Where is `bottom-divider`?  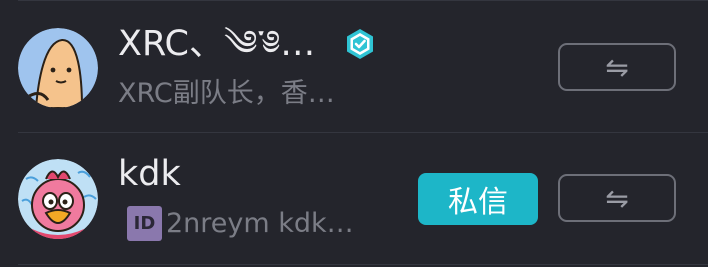 bottom-divider is located at coordinates (363, 264).